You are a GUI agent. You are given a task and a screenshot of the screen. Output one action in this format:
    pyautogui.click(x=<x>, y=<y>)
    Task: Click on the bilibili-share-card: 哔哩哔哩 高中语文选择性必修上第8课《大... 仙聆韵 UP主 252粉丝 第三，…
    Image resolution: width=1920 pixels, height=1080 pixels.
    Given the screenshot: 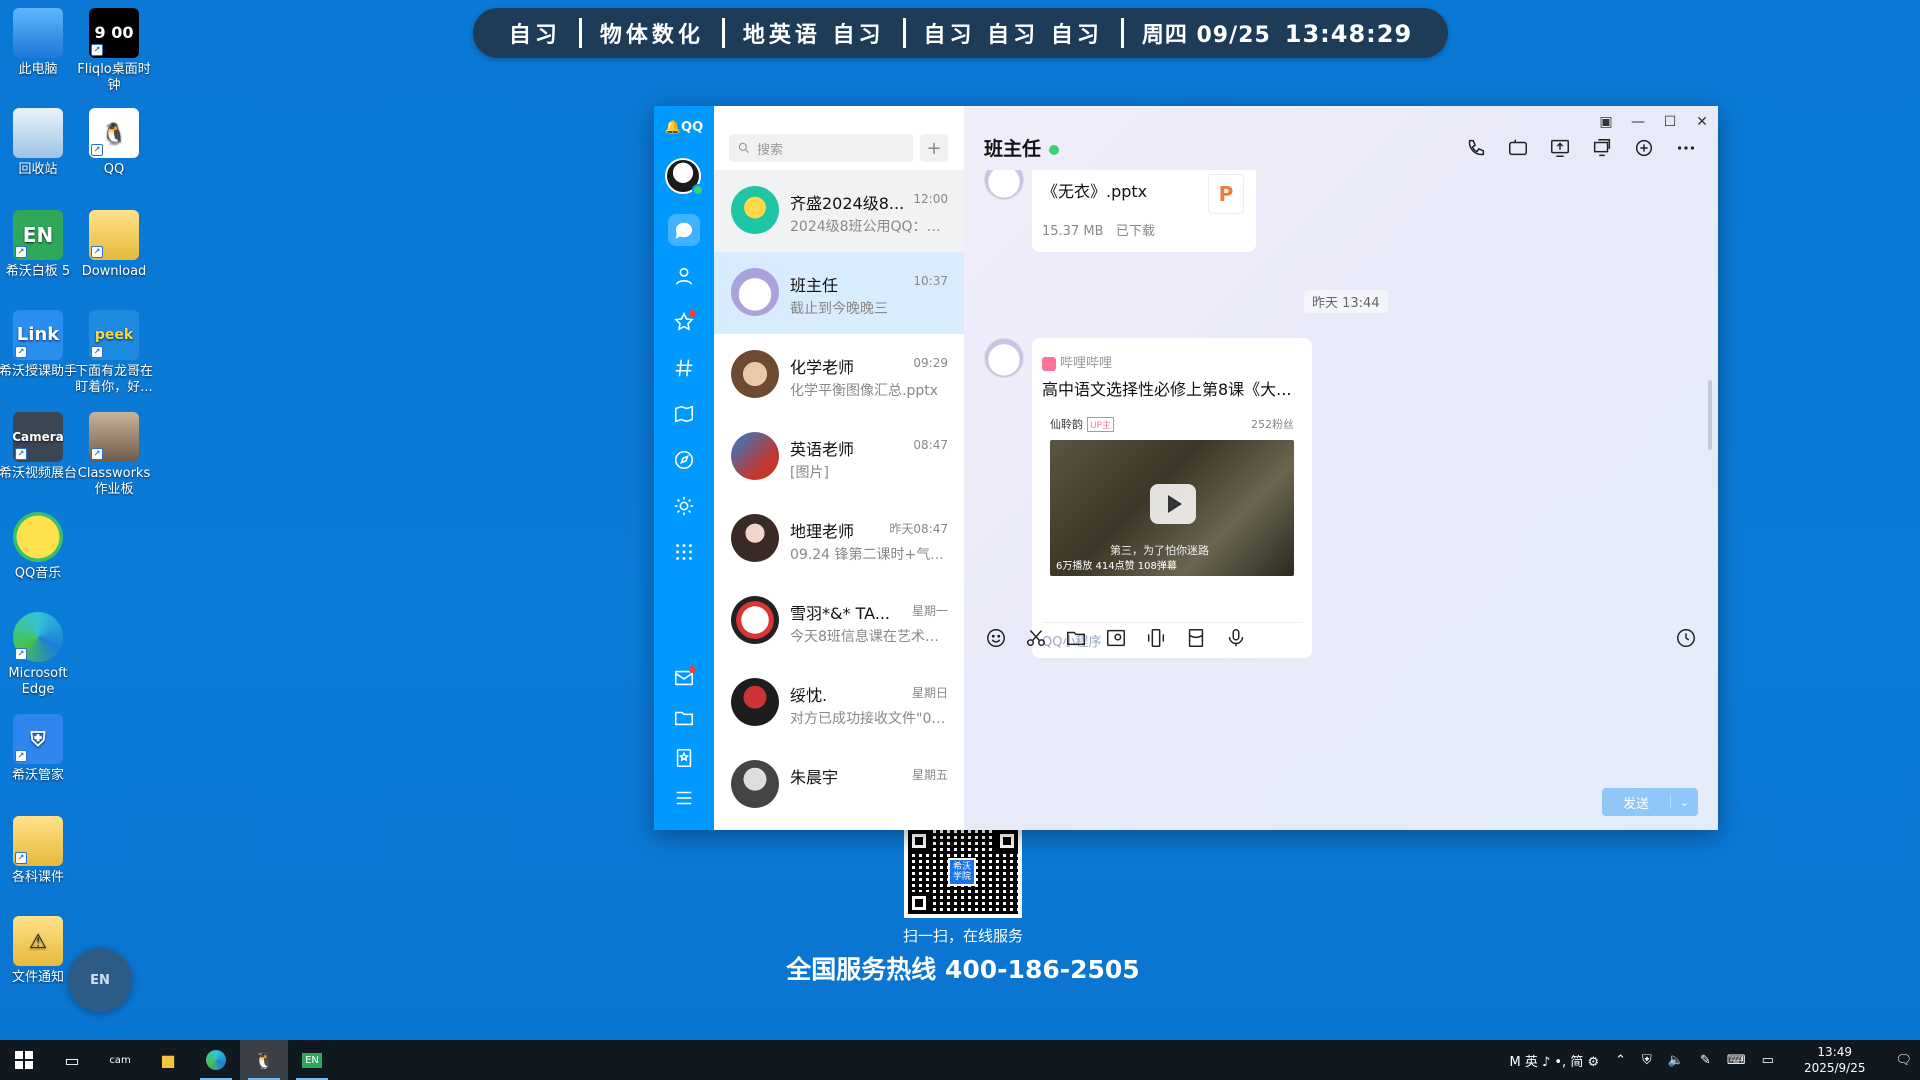 What is the action you would take?
    pyautogui.click(x=1172, y=498)
    